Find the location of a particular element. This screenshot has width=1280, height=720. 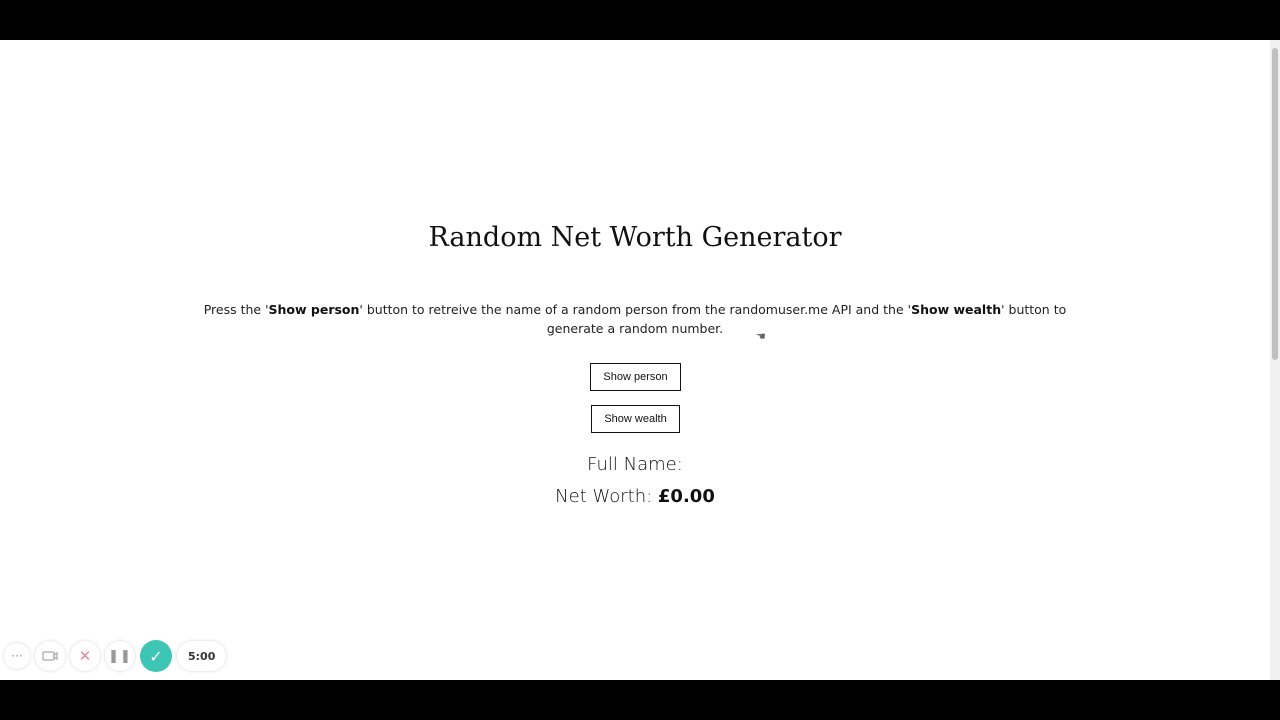

net-worth-value: £0.00 is located at coordinates (686, 496).